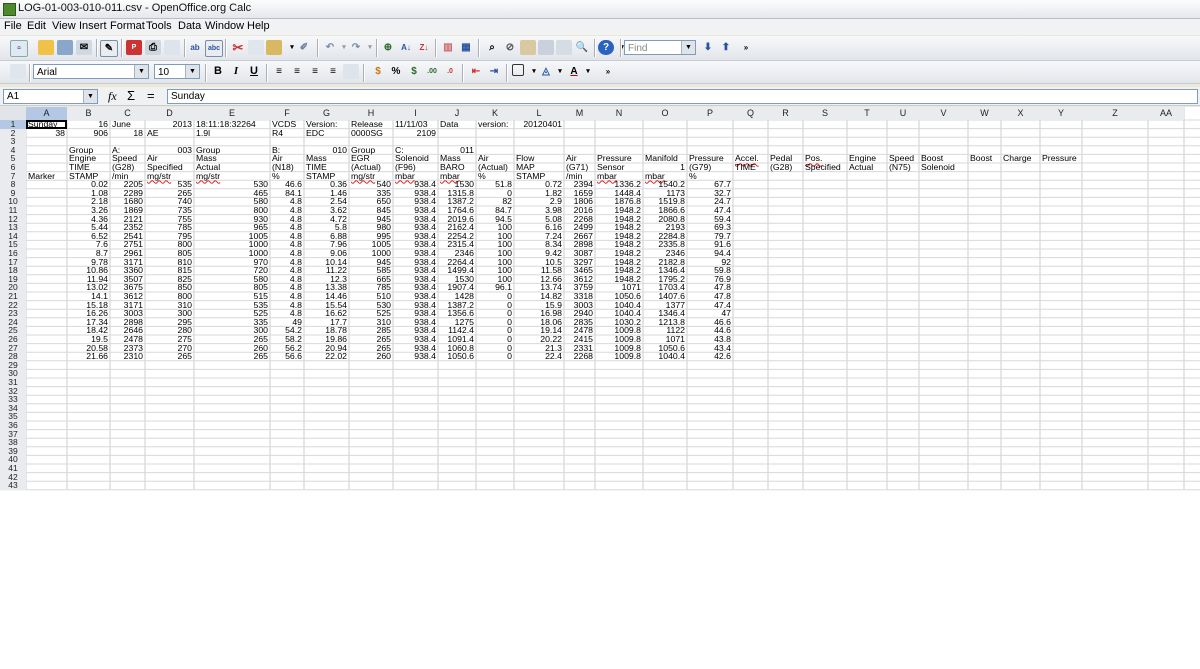 The height and width of the screenshot is (669, 1200). Describe the element at coordinates (494, 71) in the screenshot. I see `increase-indent-icon: ⇥` at that location.